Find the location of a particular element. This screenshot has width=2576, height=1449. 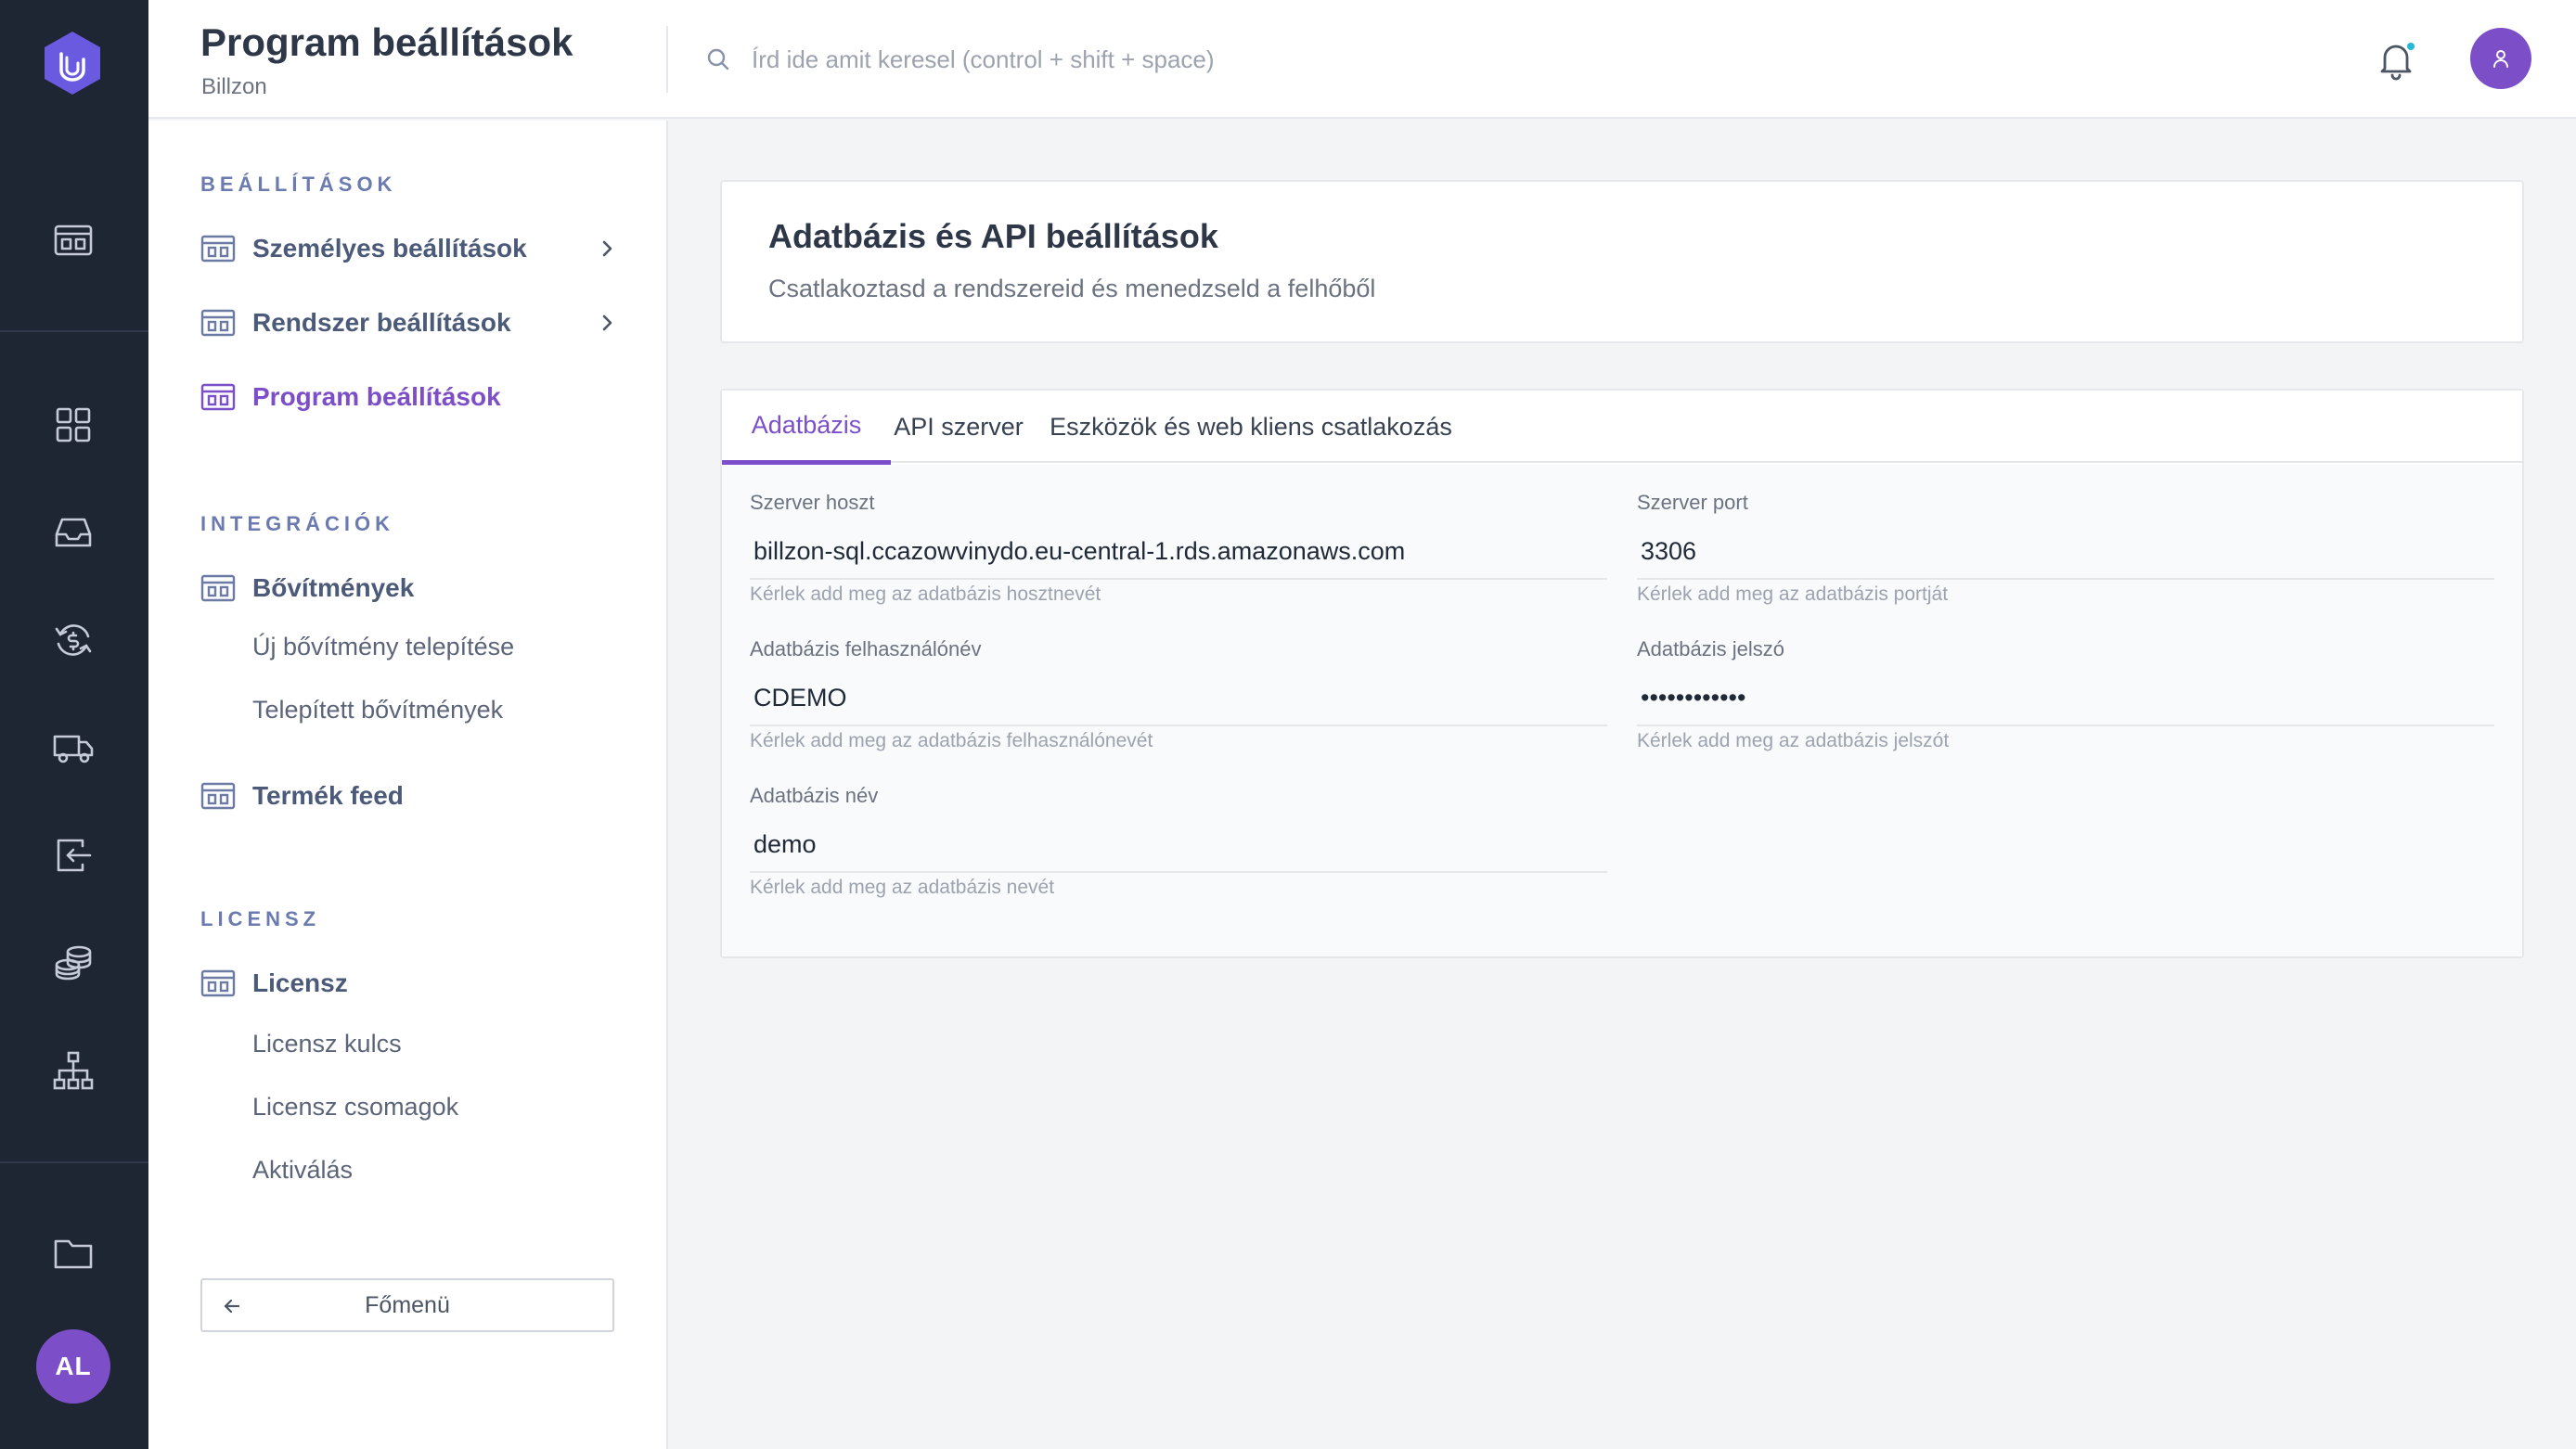

icon-rail: AL is located at coordinates (74, 724).